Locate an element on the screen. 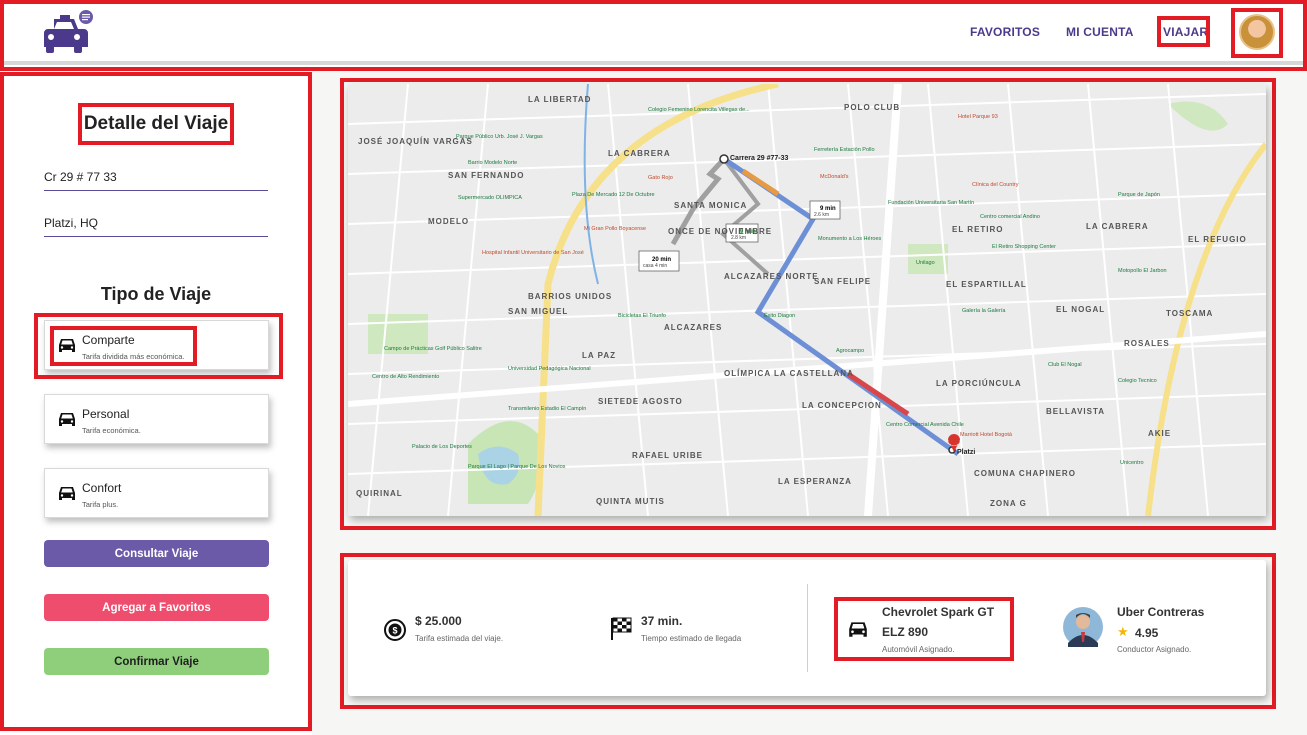  map-label: POLO CLUB is located at coordinates (872, 107).